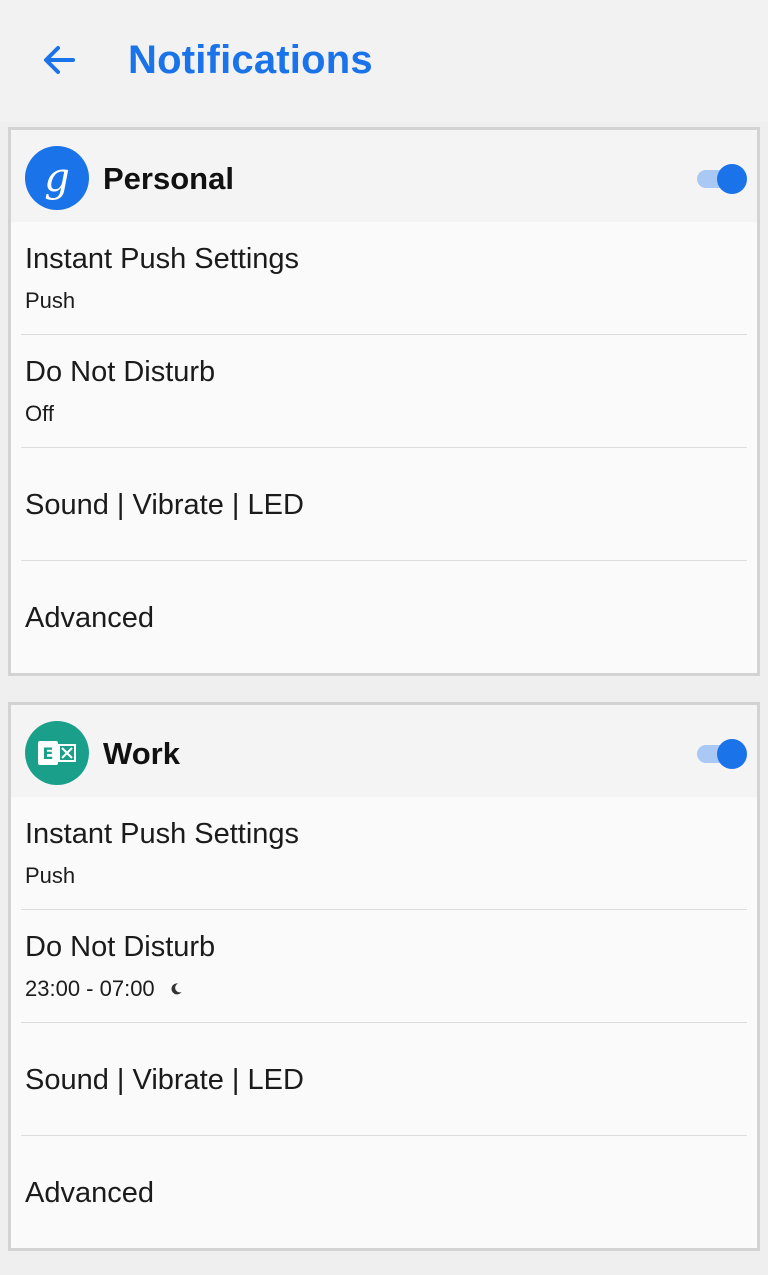 The image size is (768, 1275). I want to click on page-title: Notifications, so click(250, 60).